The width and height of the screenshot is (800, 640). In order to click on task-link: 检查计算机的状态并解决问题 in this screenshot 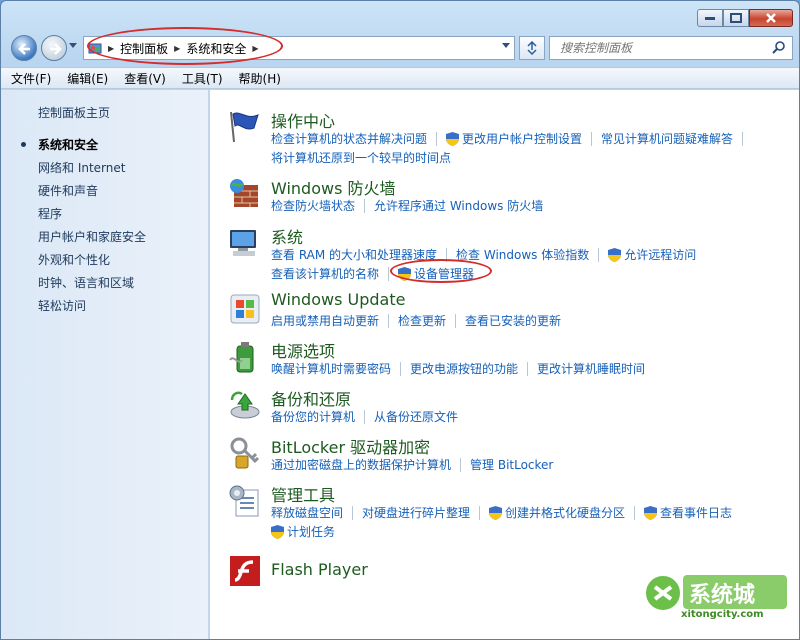, I will do `click(349, 138)`.